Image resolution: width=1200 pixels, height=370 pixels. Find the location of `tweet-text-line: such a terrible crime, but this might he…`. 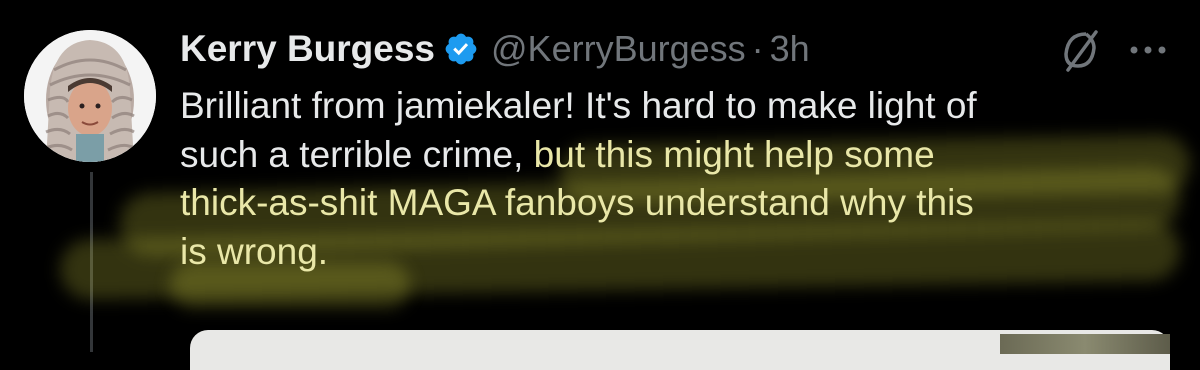

tweet-text-line: such a terrible crime, but this might he… is located at coordinates (680, 155).